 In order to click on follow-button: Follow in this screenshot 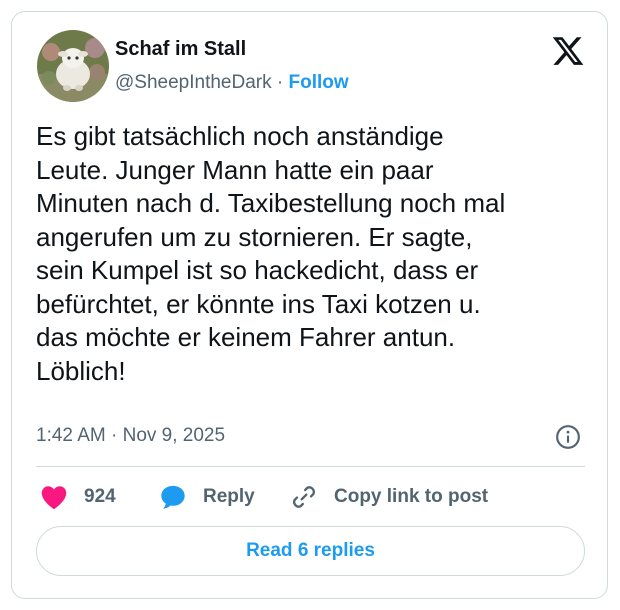, I will do `click(319, 82)`.